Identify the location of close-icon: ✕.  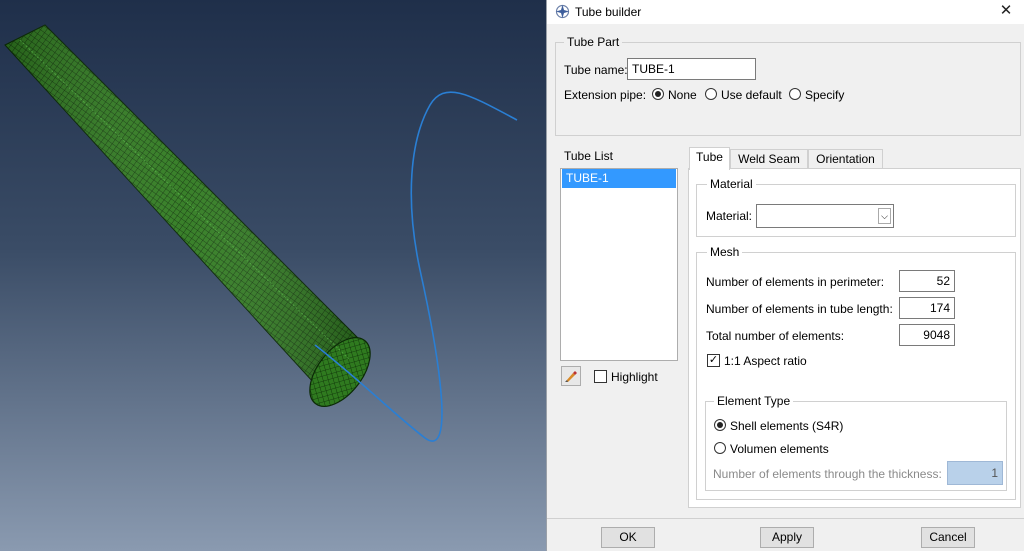
(1006, 11).